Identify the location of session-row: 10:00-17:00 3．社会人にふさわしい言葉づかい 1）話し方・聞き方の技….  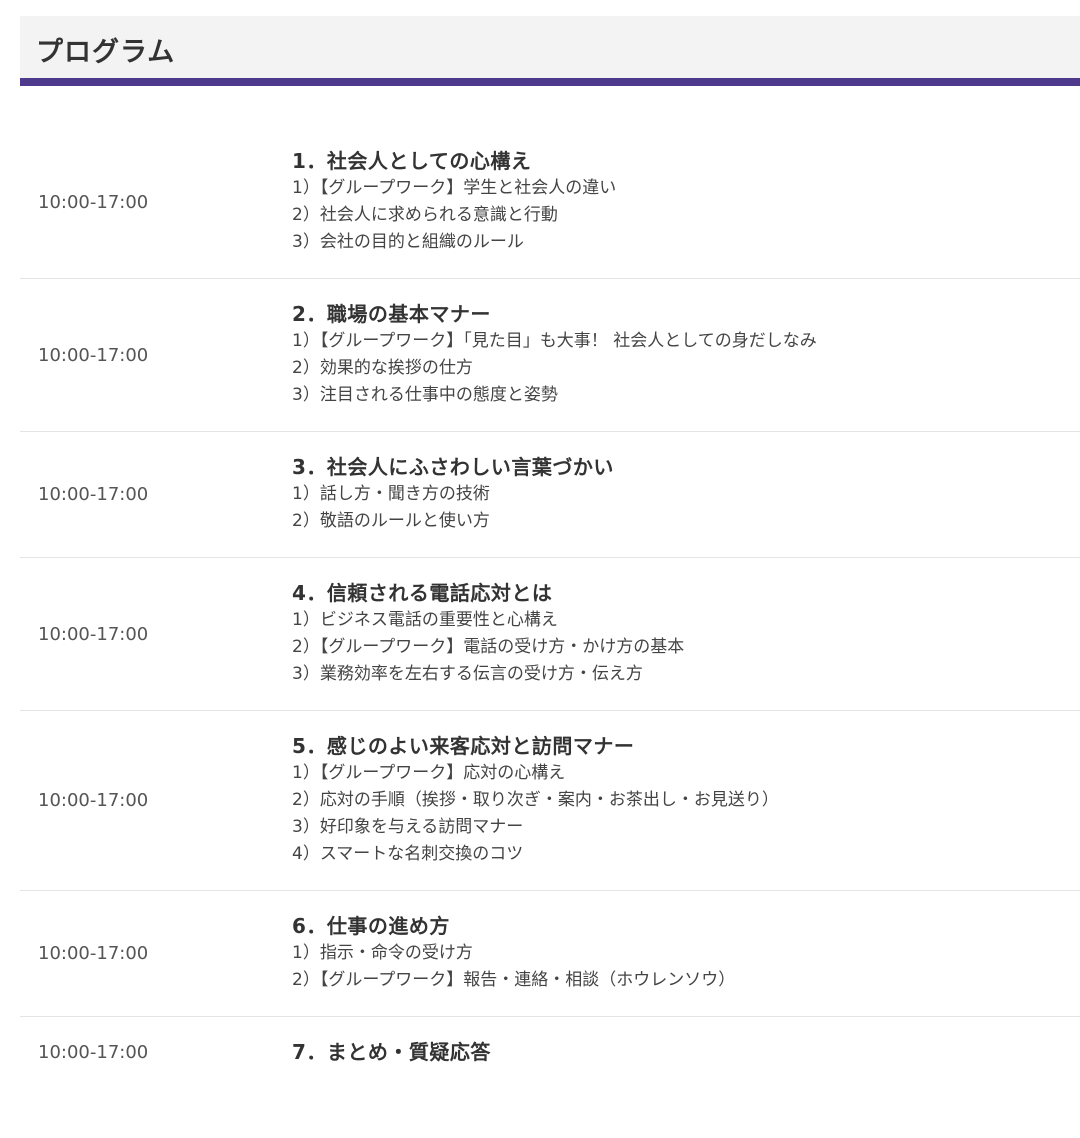
(550, 495).